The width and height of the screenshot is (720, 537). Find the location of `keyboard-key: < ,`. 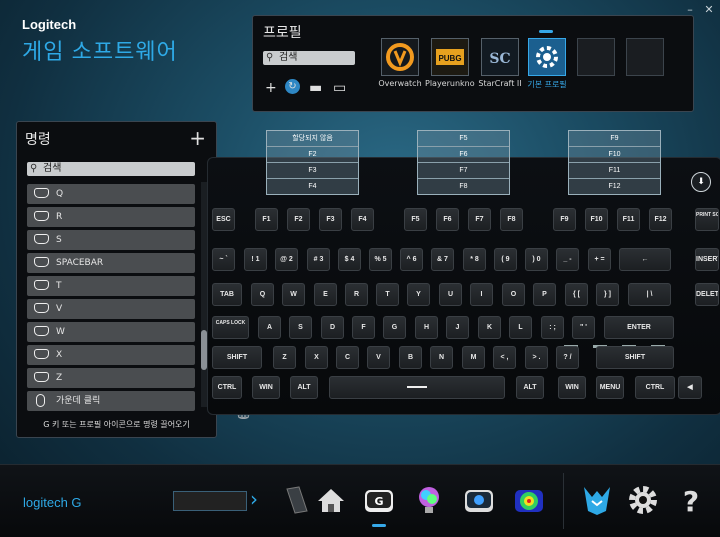

keyboard-key: < , is located at coordinates (504, 357).